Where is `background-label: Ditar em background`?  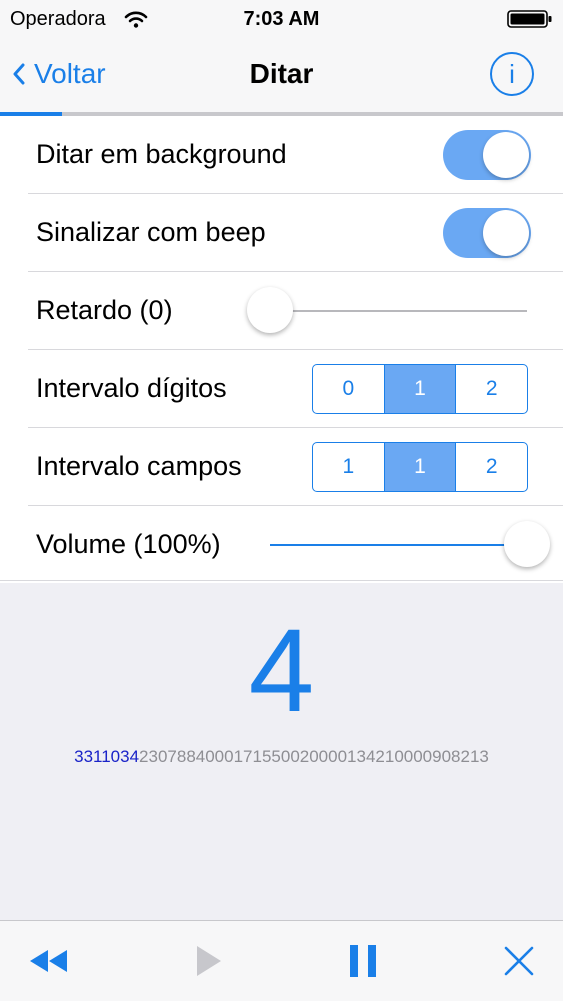 background-label: Ditar em background is located at coordinates (161, 154).